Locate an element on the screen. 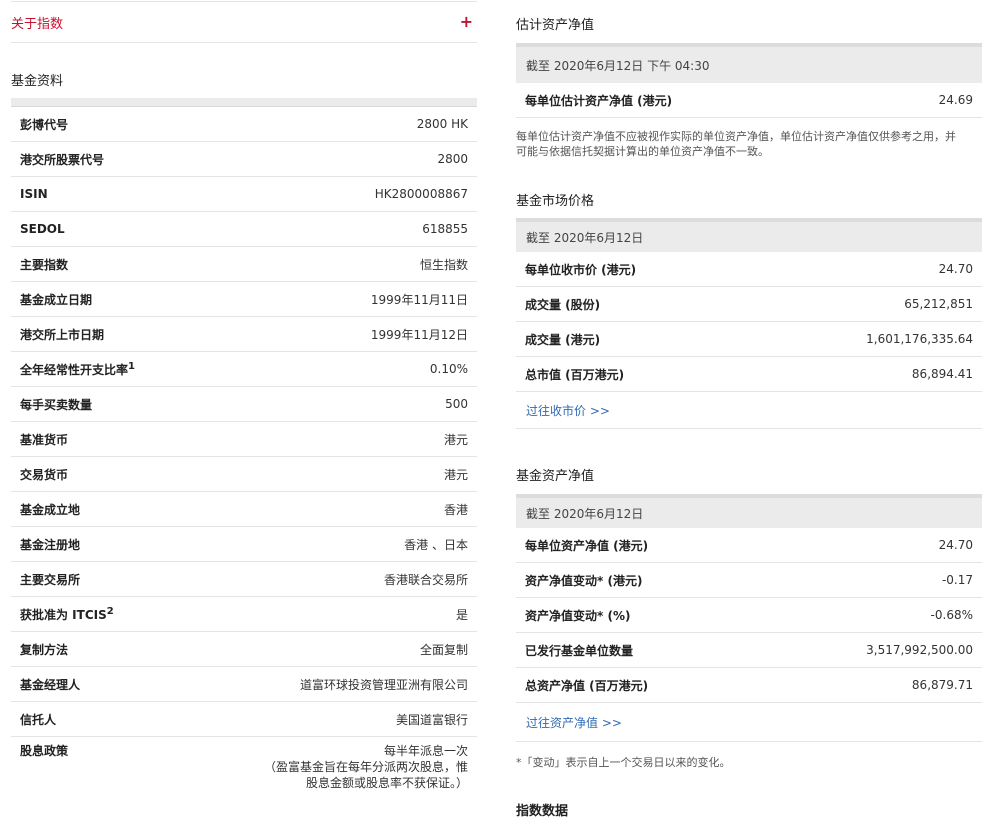 The width and height of the screenshot is (1005, 819). row-label: 主要指数 is located at coordinates (98, 264).